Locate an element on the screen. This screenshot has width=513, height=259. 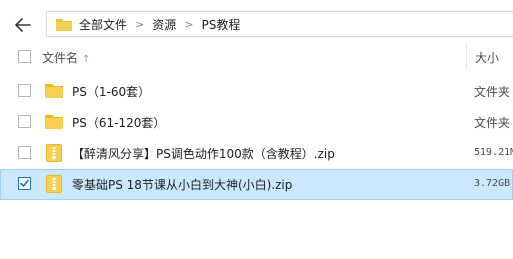
size-column-header: 大小 is located at coordinates (487, 57).